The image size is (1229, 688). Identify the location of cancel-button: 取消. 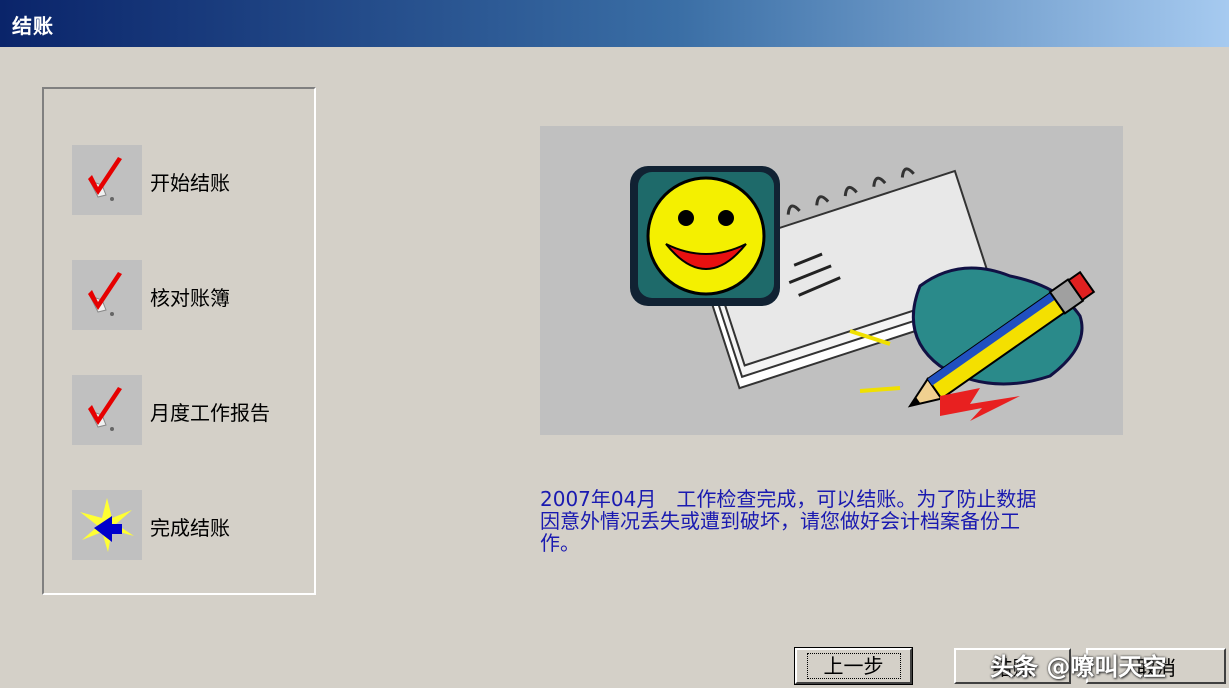
(1156, 666).